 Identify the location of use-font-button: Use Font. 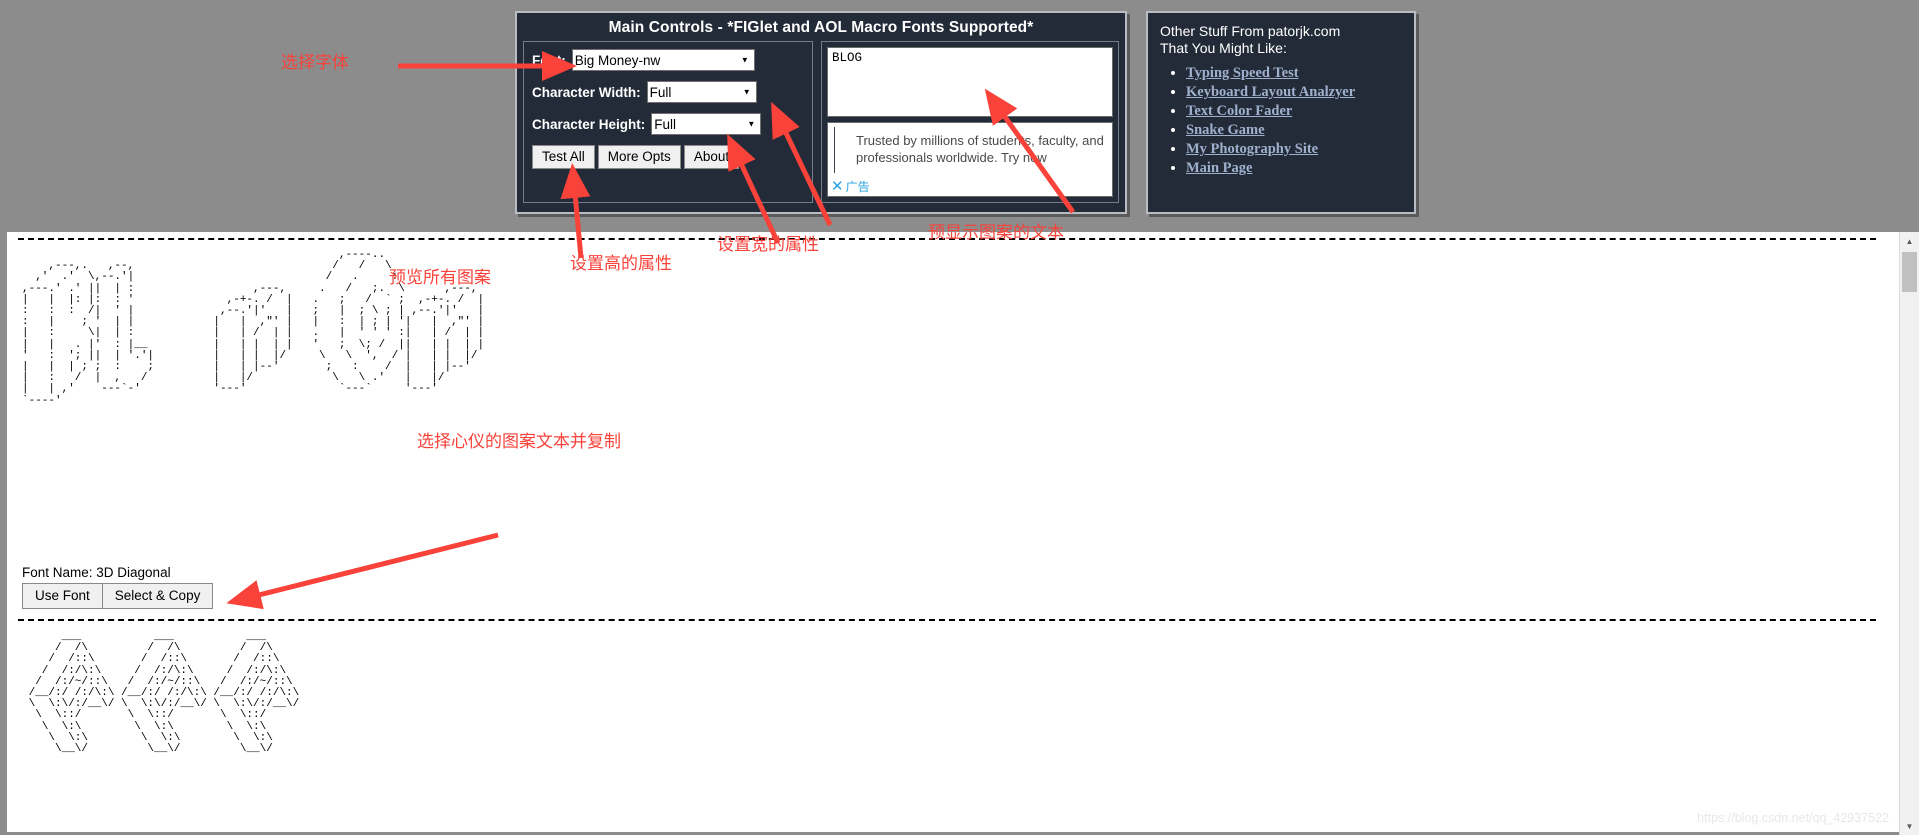
(62, 596).